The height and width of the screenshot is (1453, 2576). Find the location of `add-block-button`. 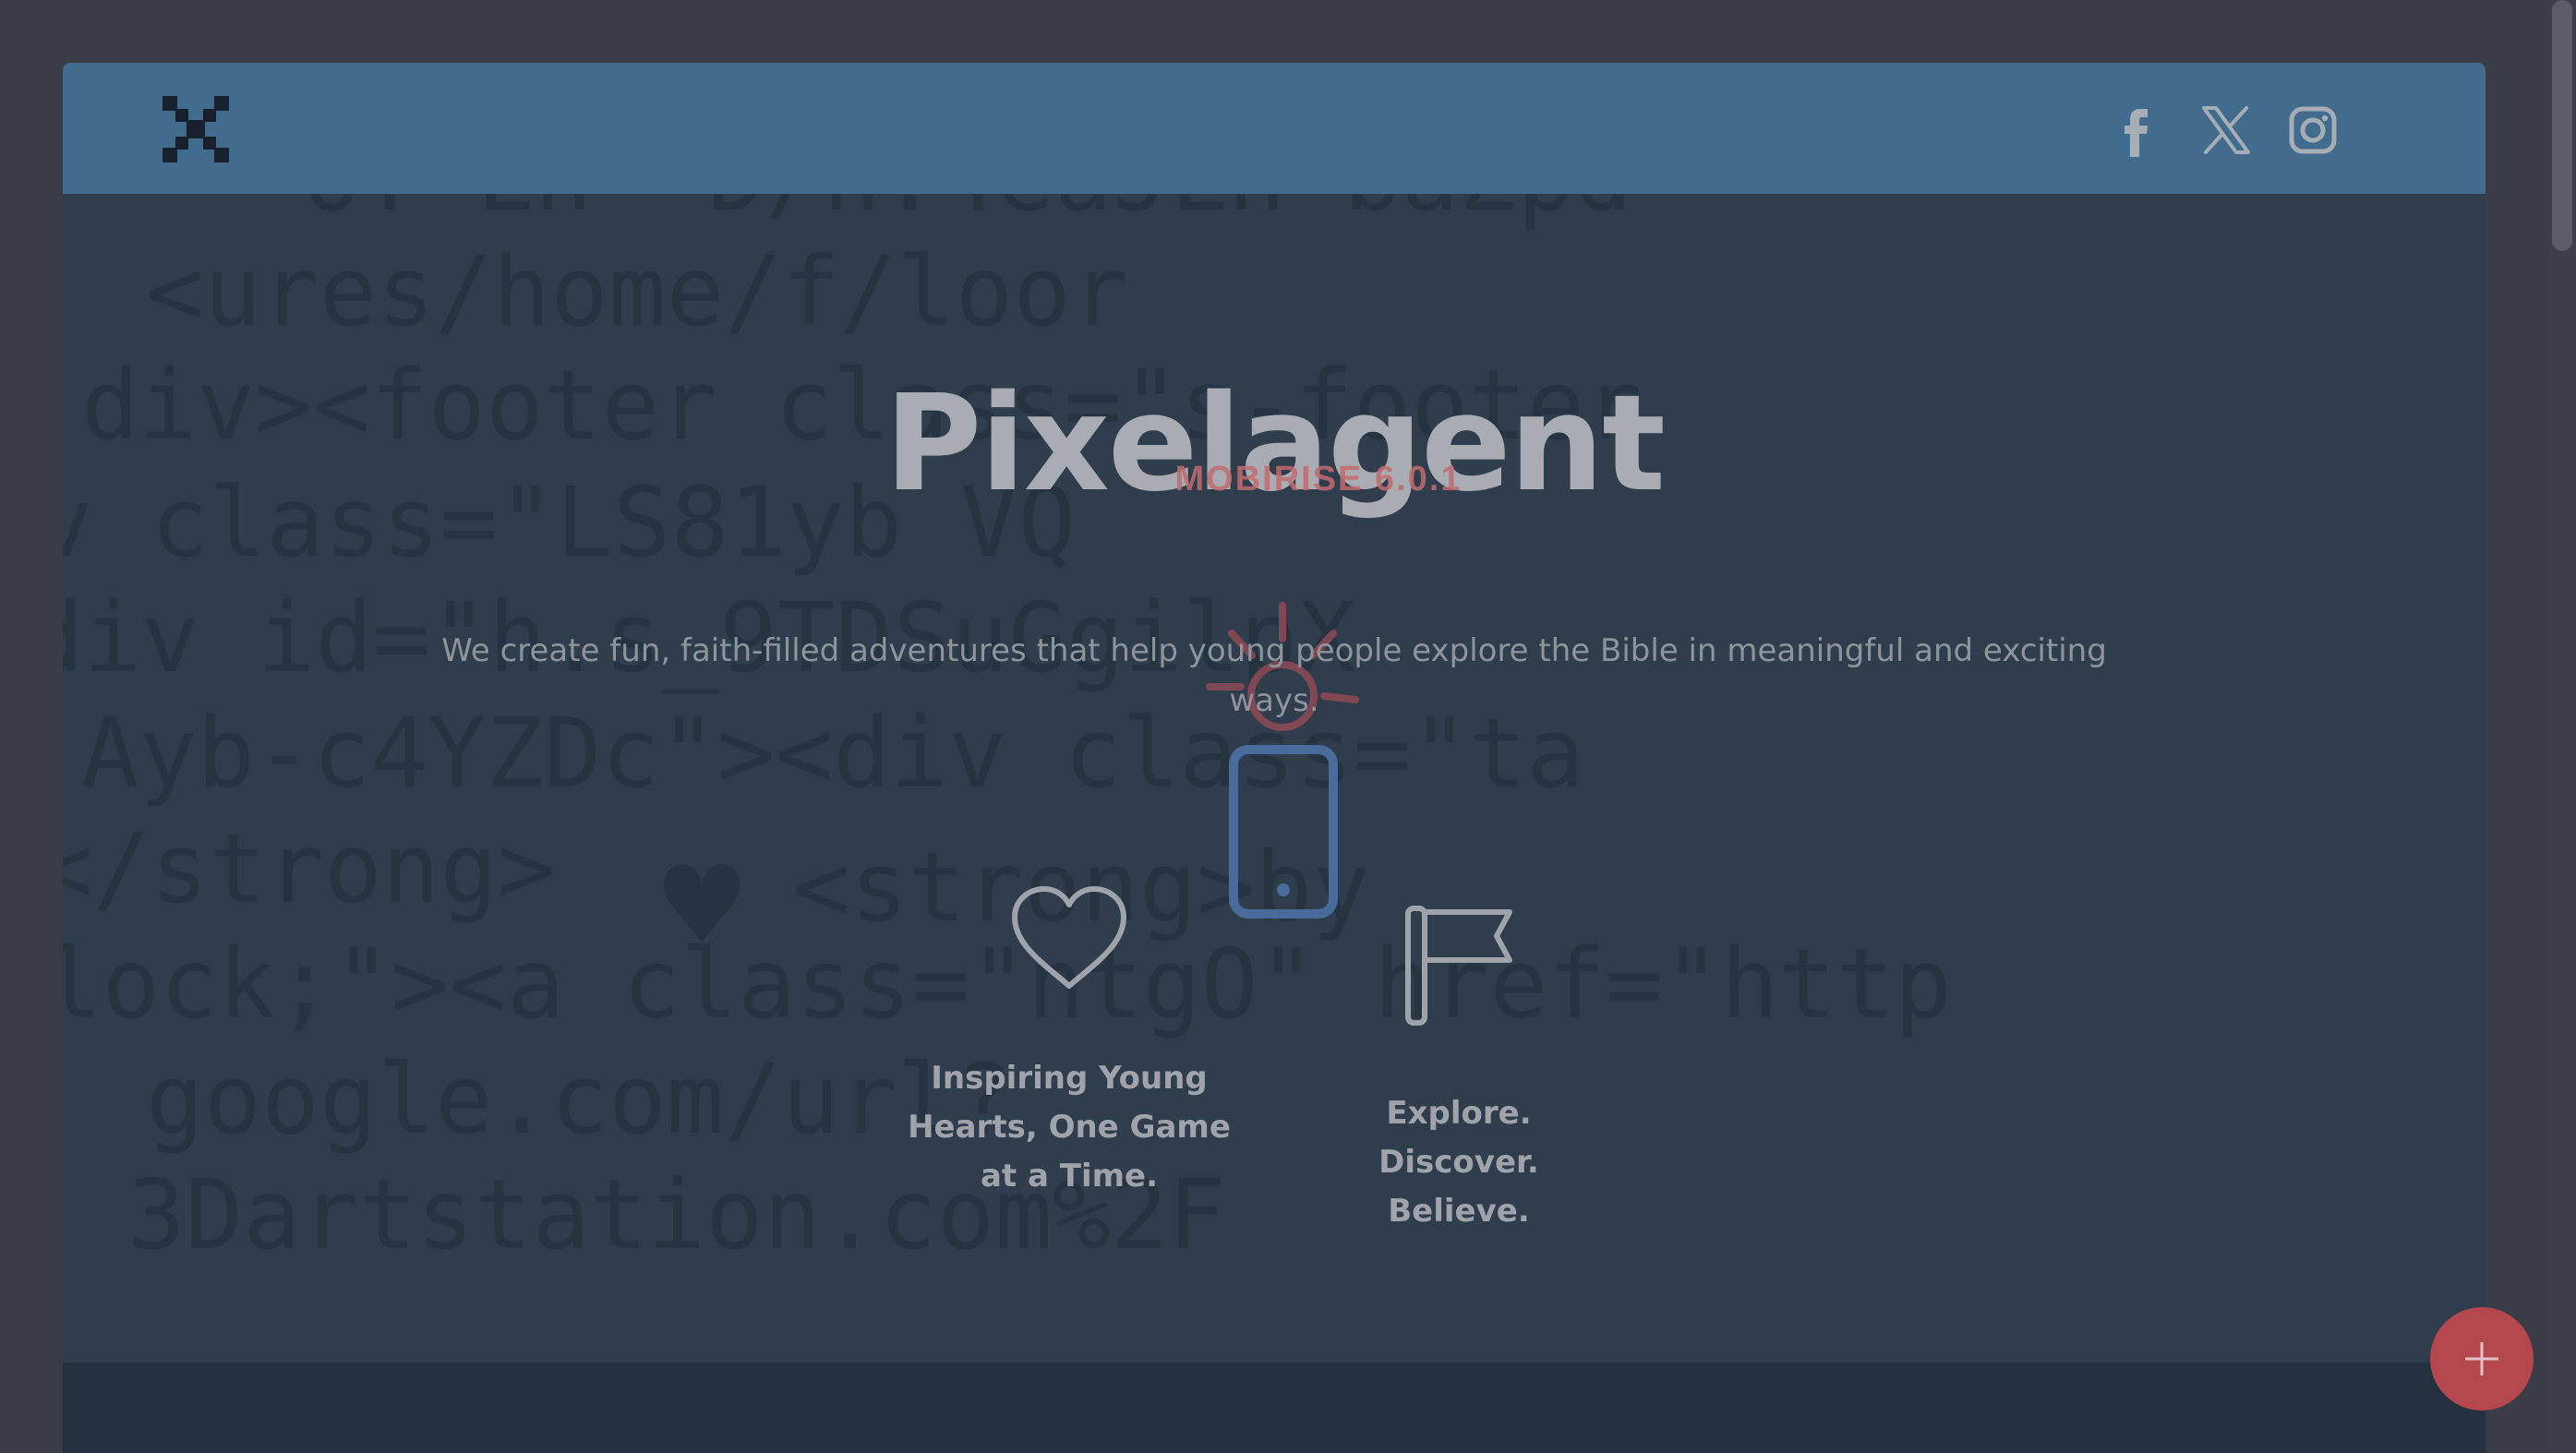

add-block-button is located at coordinates (2482, 1359).